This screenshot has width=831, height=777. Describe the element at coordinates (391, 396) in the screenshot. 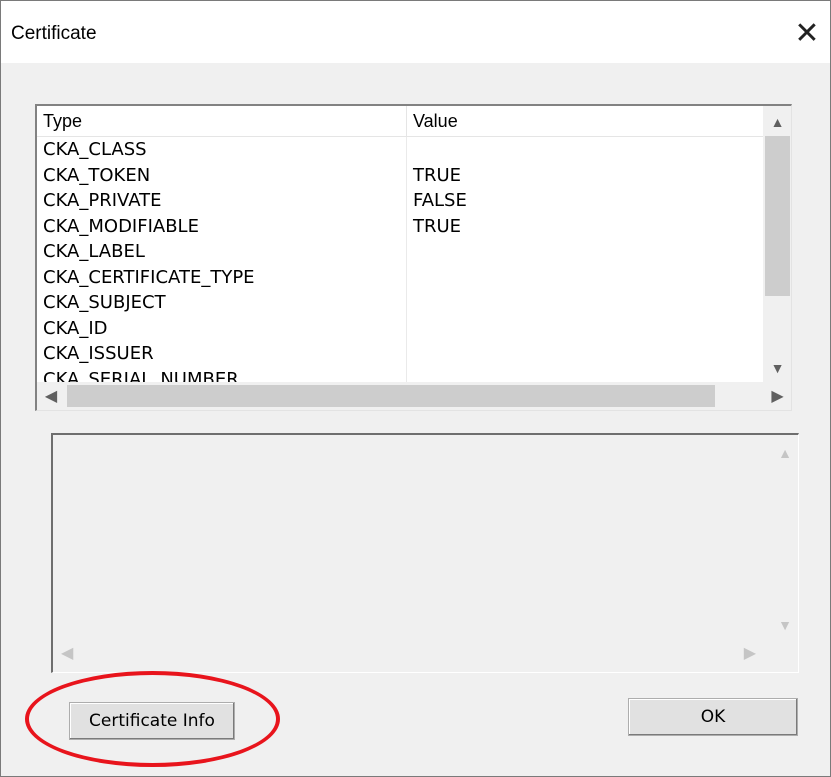

I see `list-horizontal-scroll-thumb` at that location.